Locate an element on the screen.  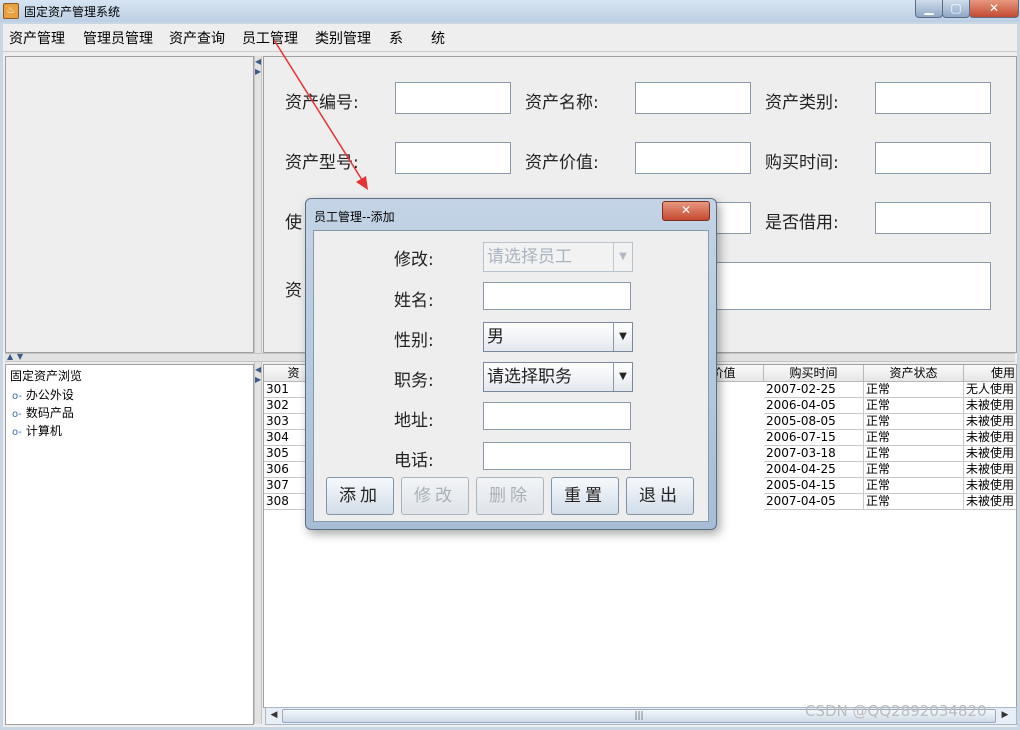
exit-button: 退出 is located at coordinates (660, 496).